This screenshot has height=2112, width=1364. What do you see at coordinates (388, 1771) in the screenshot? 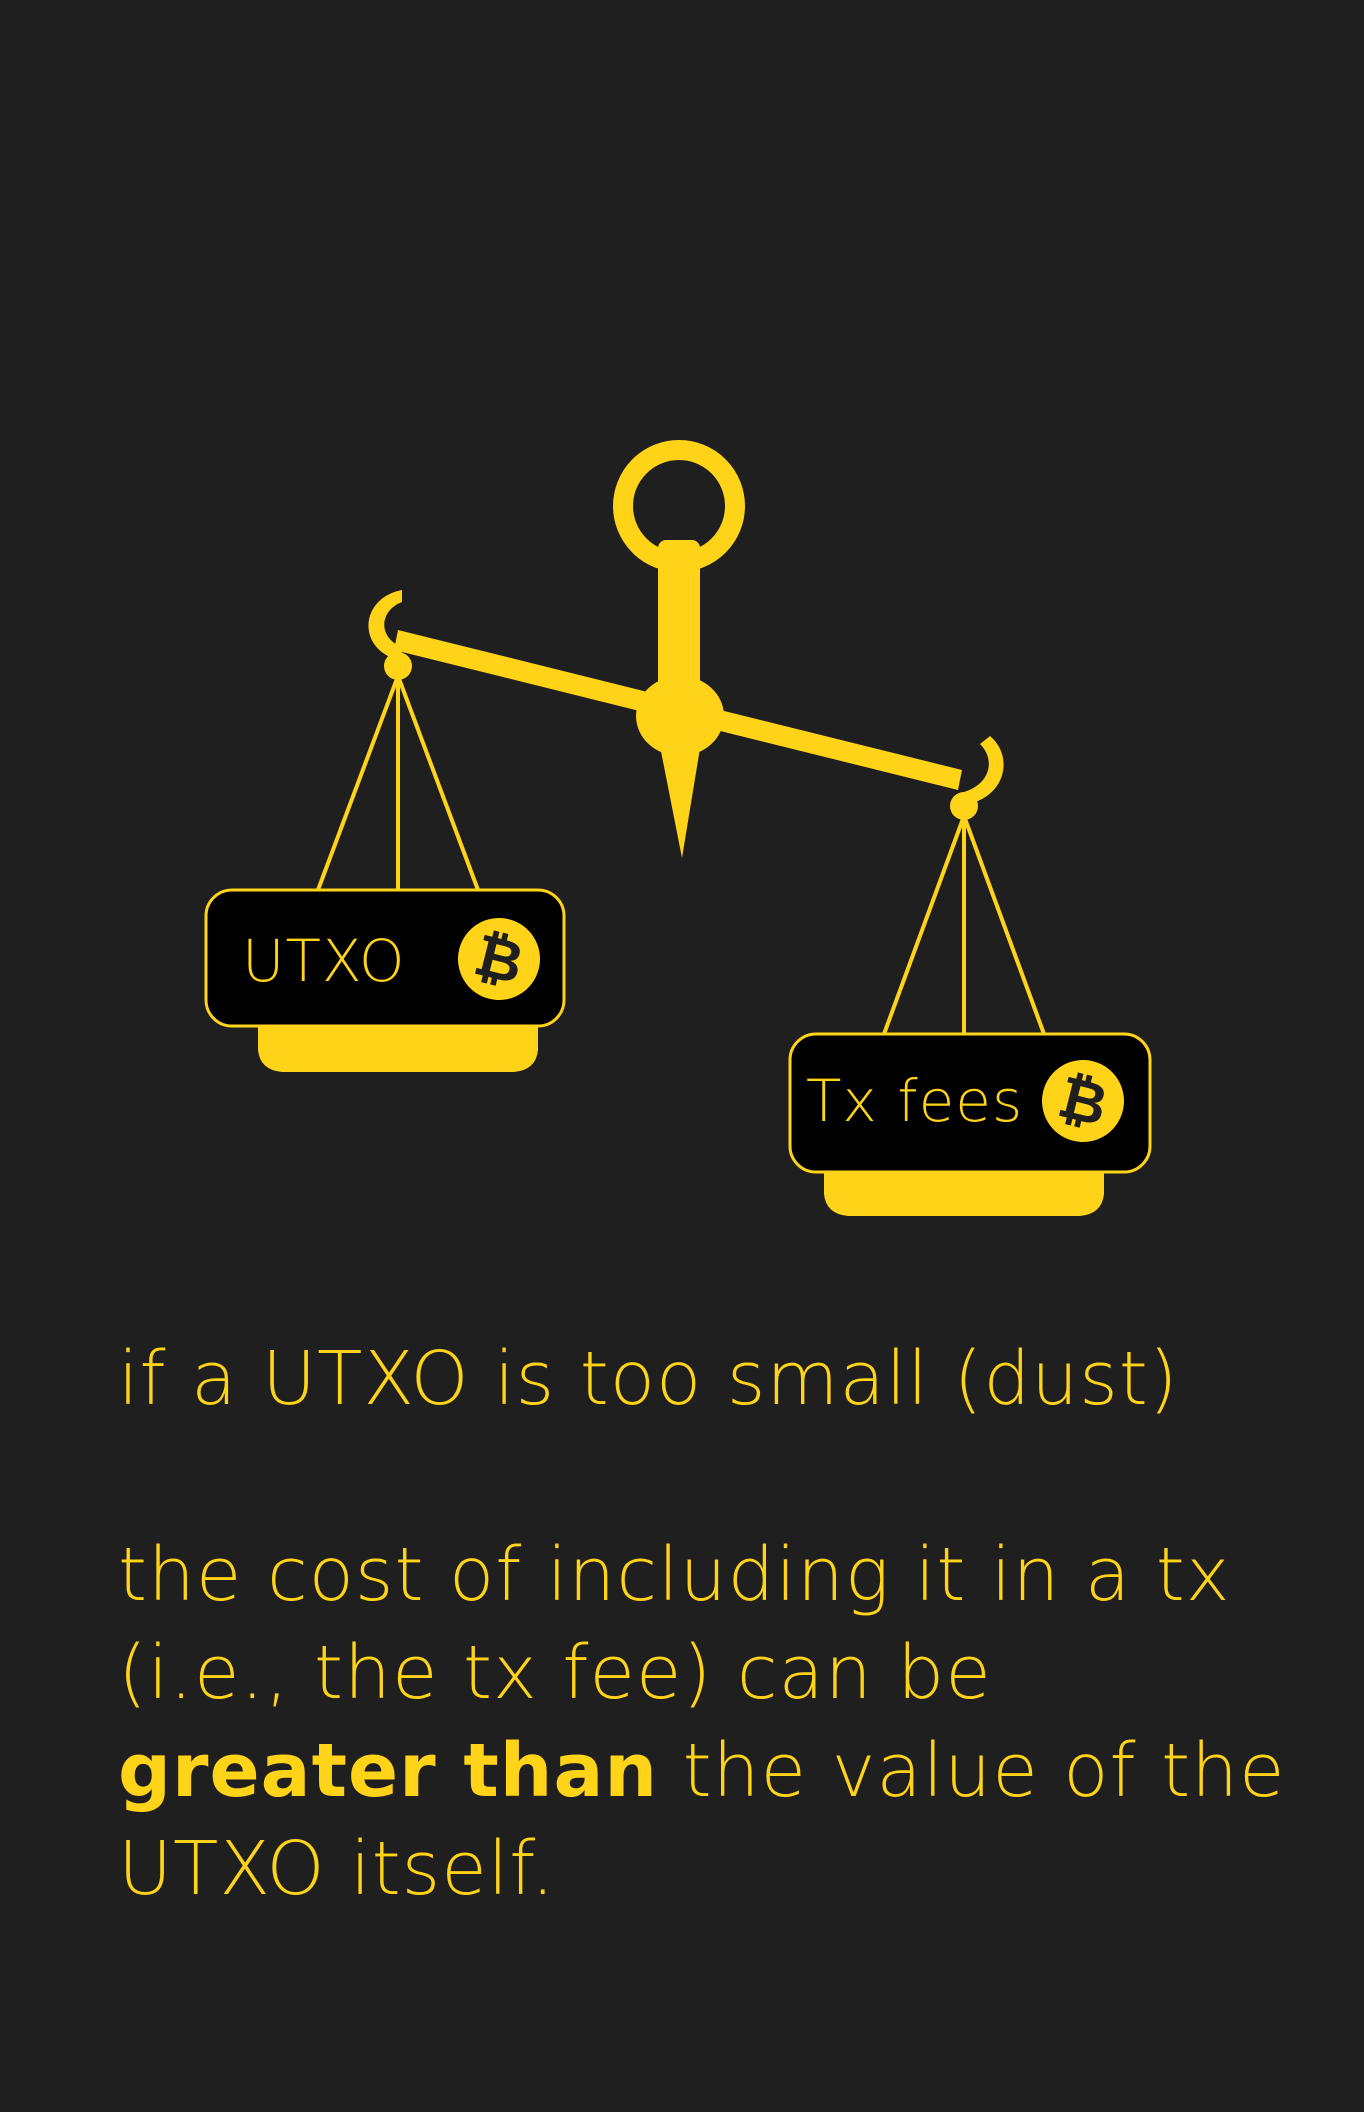
I see `caption-emphasis: greater than` at bounding box center [388, 1771].